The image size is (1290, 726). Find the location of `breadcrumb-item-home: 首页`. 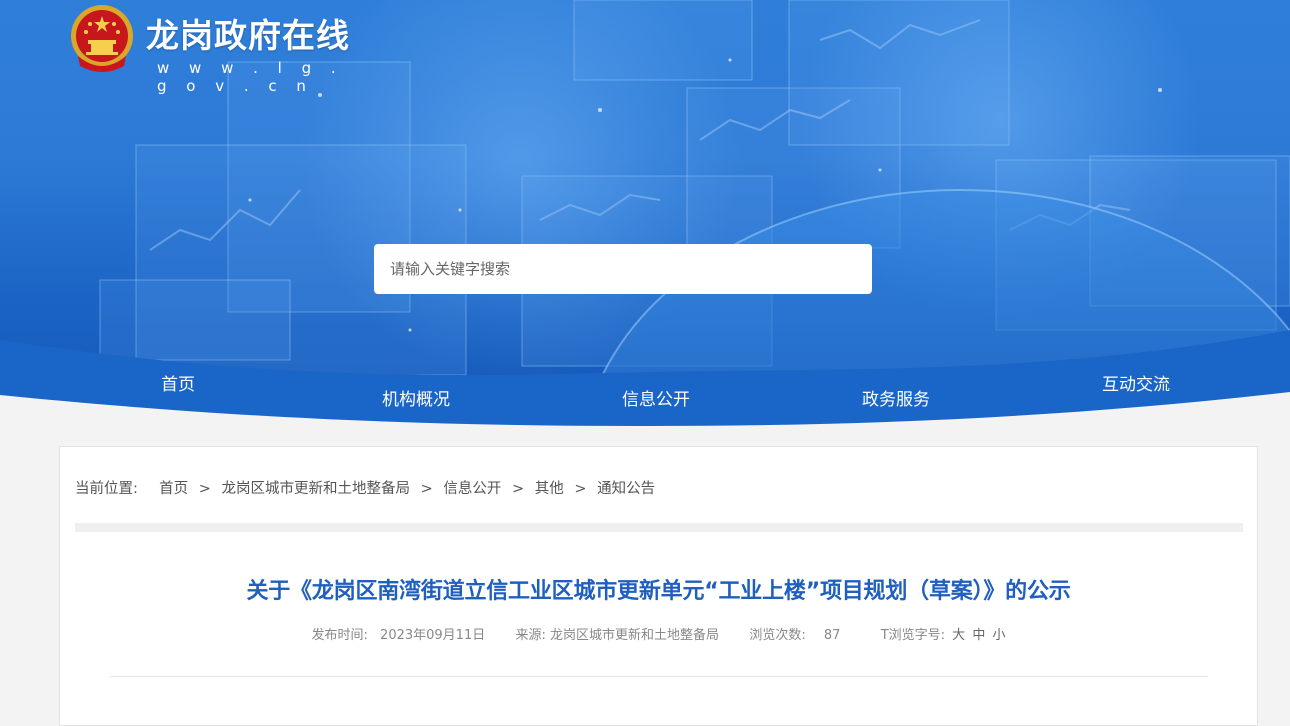

breadcrumb-item-home: 首页 is located at coordinates (173, 489).